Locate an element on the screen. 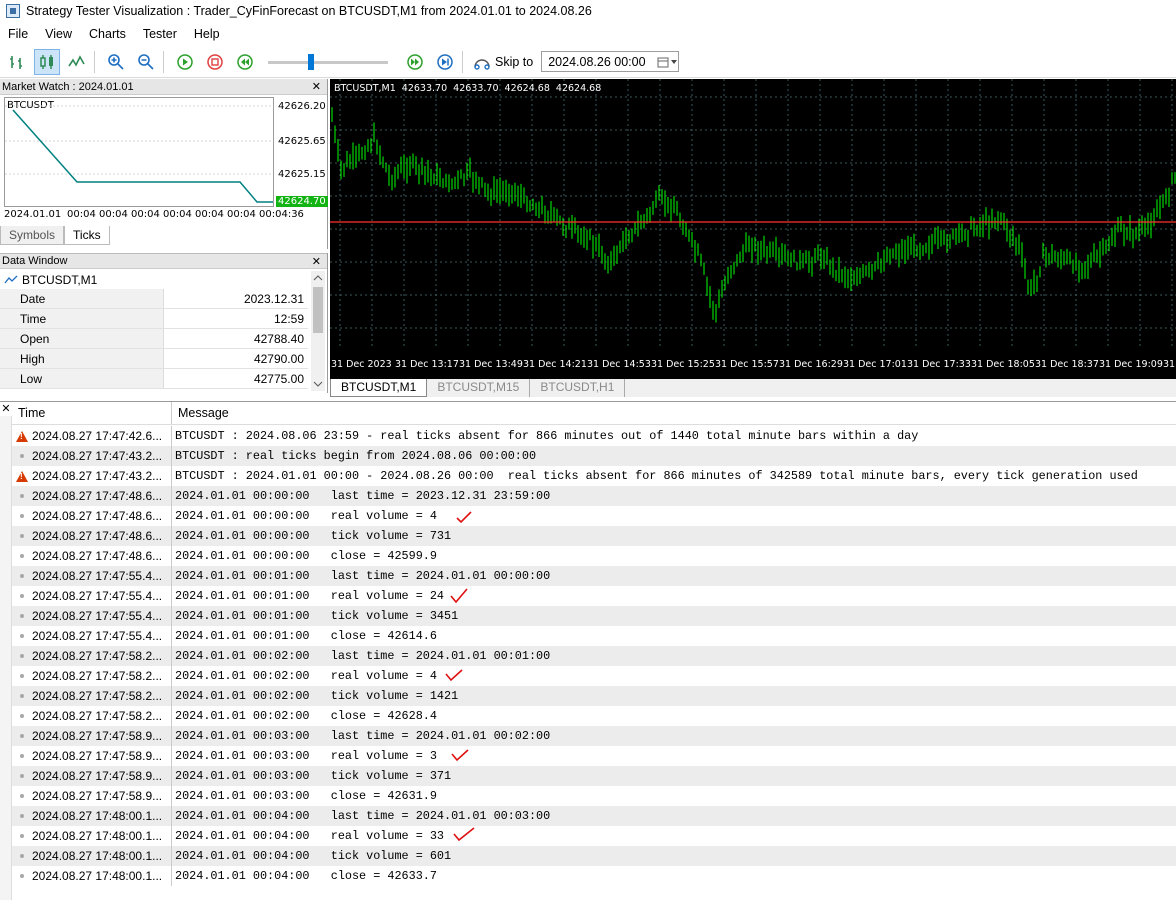 The image size is (1176, 900). log-row: 2024.08.27 17:47:42.6...BTCUSDT is located at coordinates (594, 436).